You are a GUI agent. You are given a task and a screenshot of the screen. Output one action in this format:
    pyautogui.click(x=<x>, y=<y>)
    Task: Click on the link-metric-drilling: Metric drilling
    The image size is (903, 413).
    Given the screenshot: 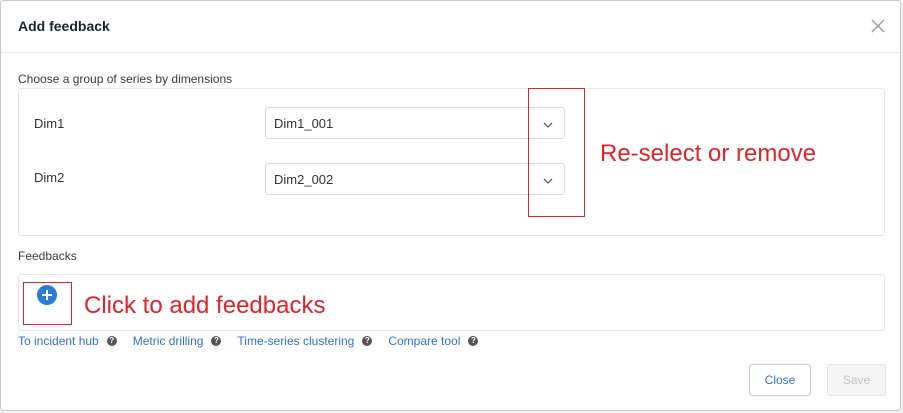 What is the action you would take?
    pyautogui.click(x=168, y=341)
    